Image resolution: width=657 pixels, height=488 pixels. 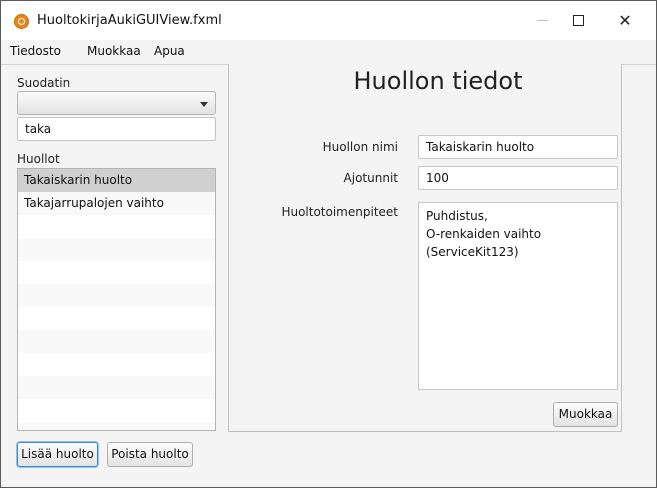 I want to click on close-icon: ✕, so click(x=625, y=20).